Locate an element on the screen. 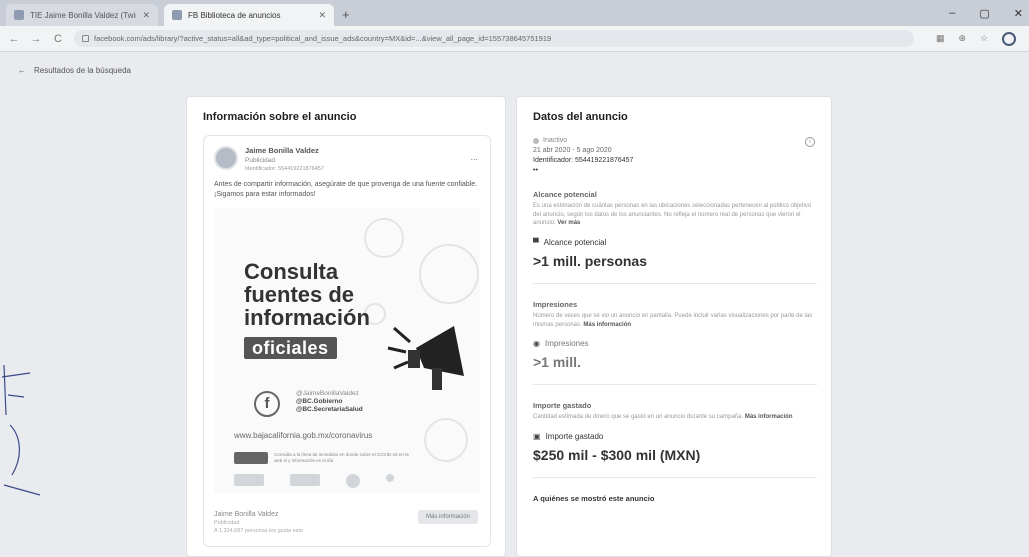 This screenshot has width=1029, height=557. potential-reach-value: >1 mill. personas is located at coordinates (590, 261).